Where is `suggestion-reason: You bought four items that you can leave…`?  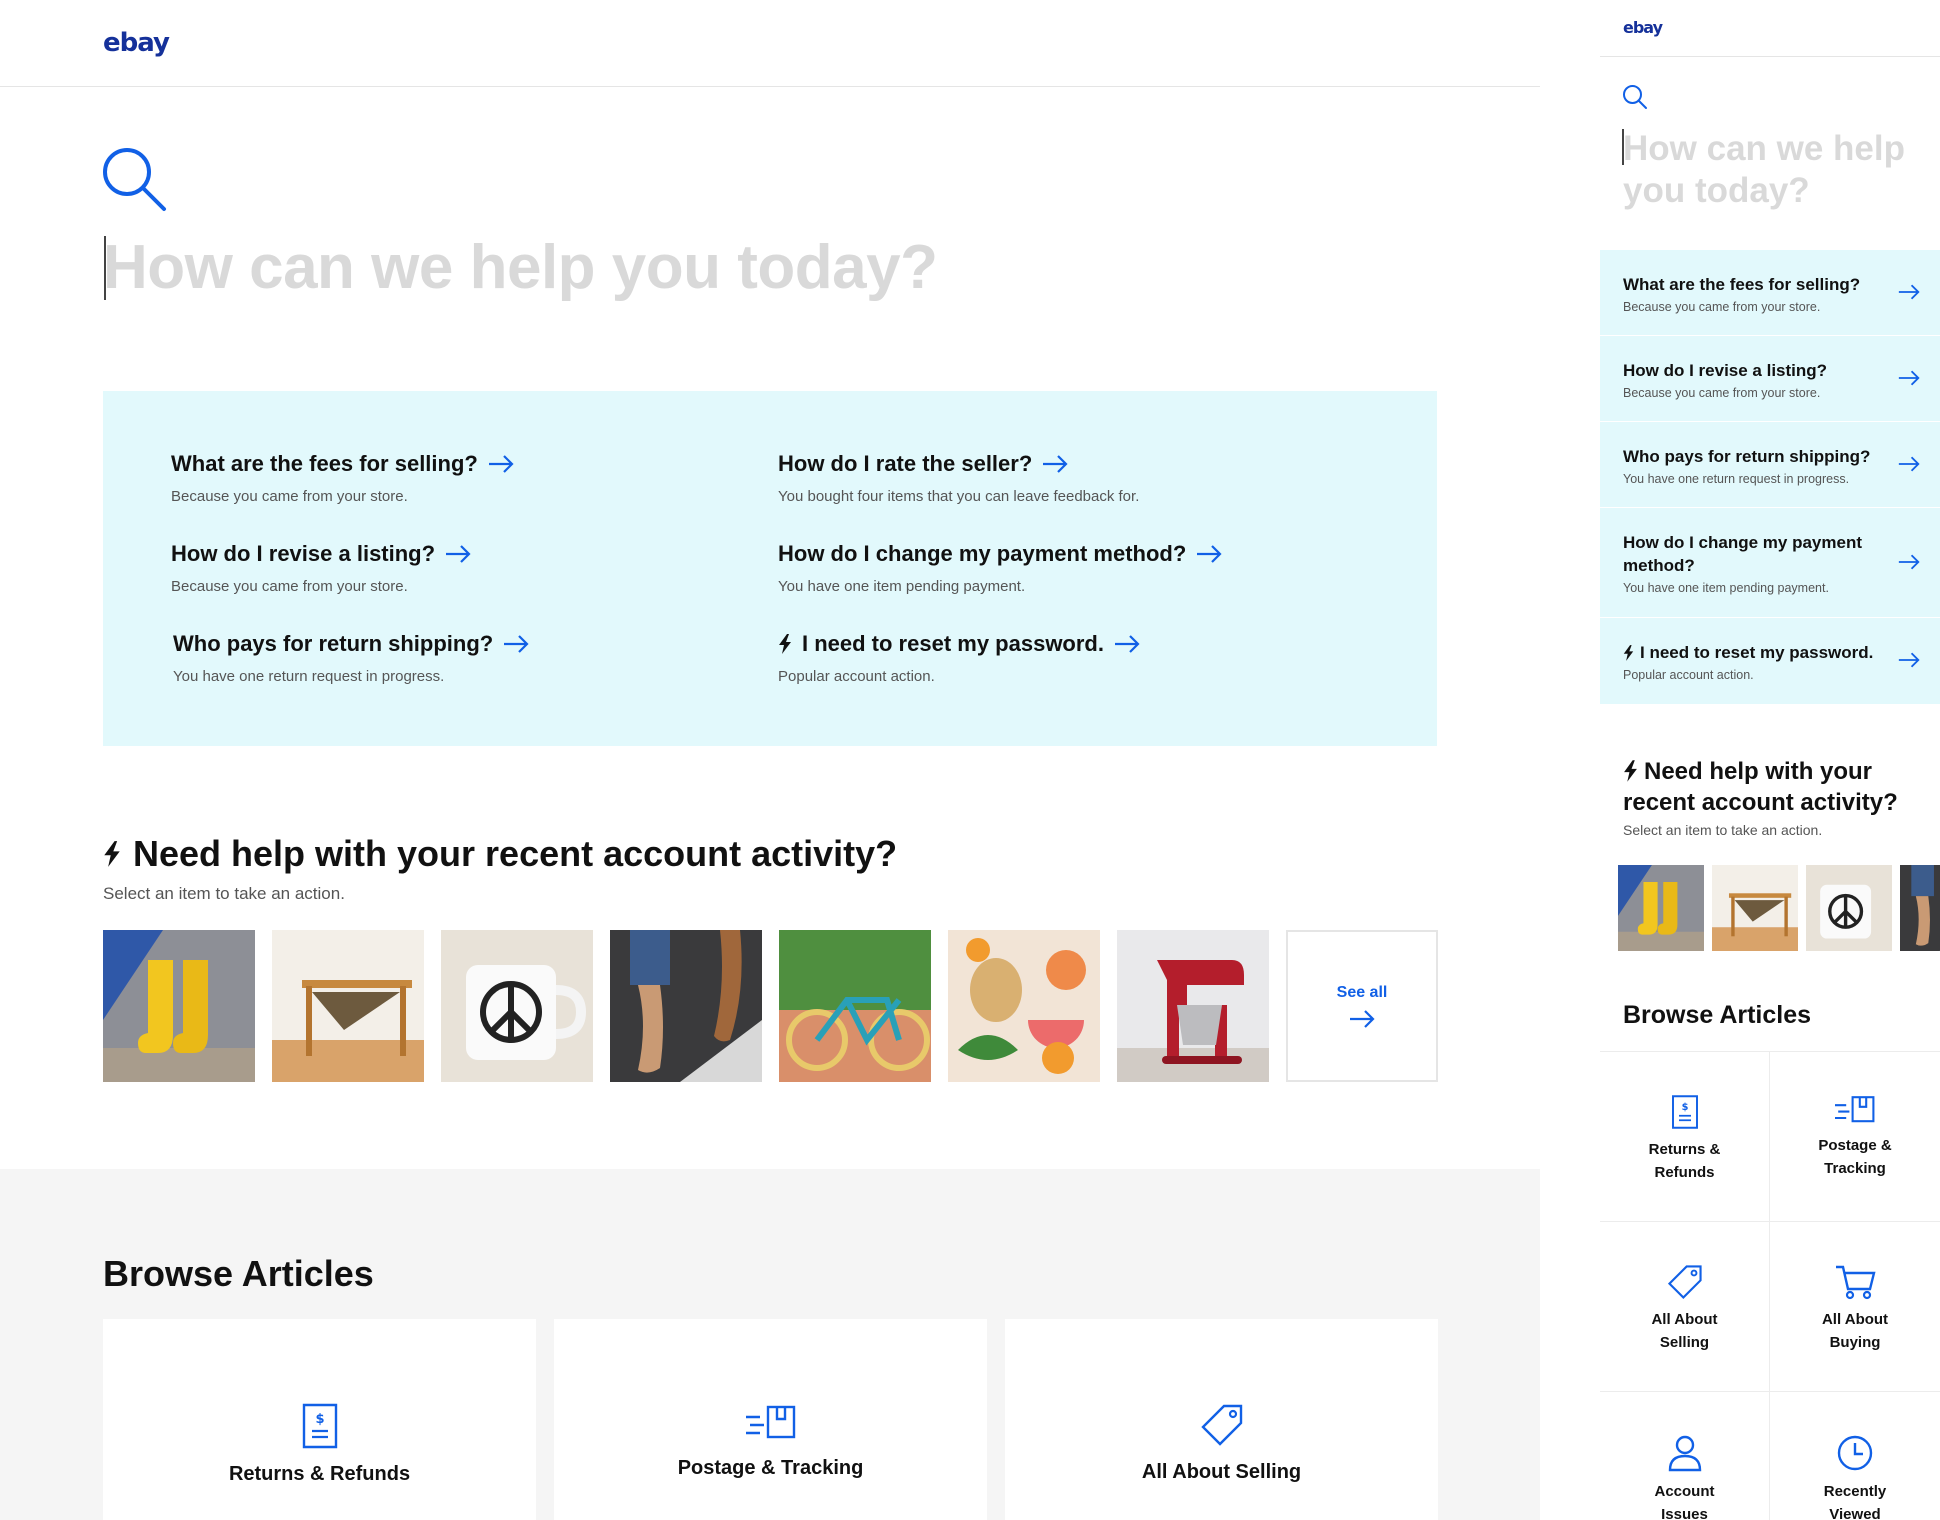 suggestion-reason: You bought four items that you can leave… is located at coordinates (959, 496).